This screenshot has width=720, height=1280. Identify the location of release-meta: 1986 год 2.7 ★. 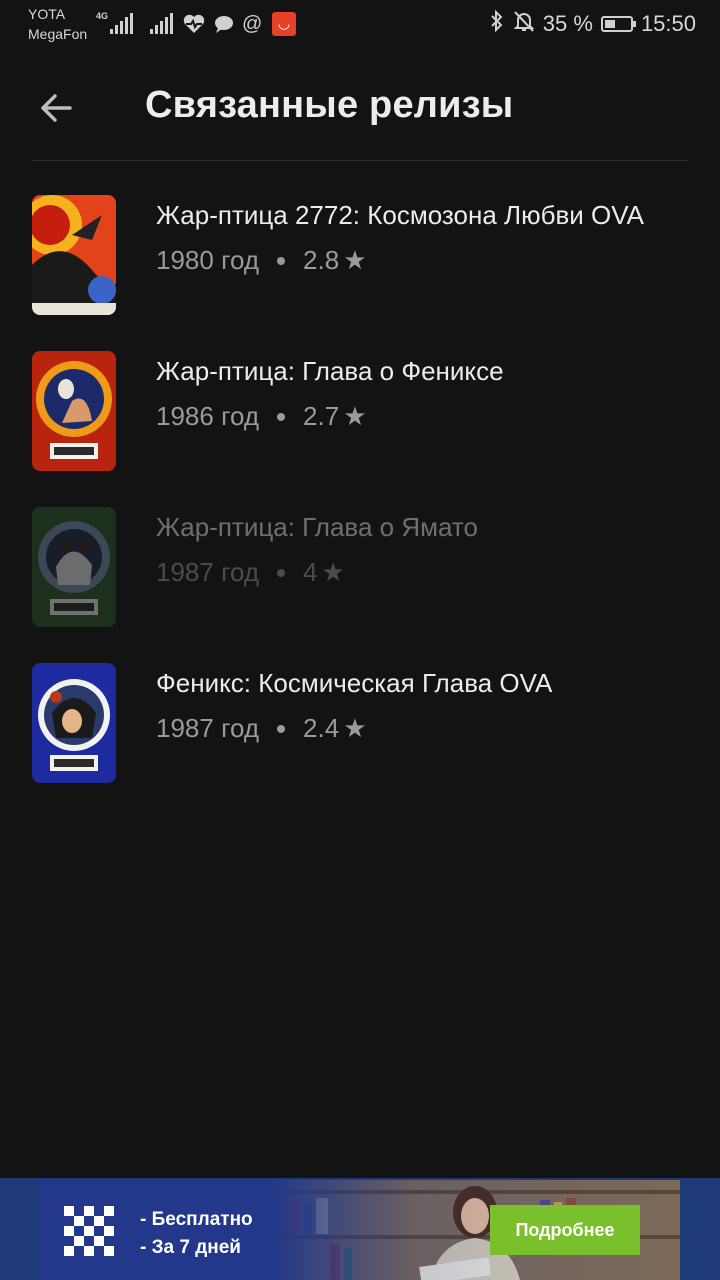
(330, 416).